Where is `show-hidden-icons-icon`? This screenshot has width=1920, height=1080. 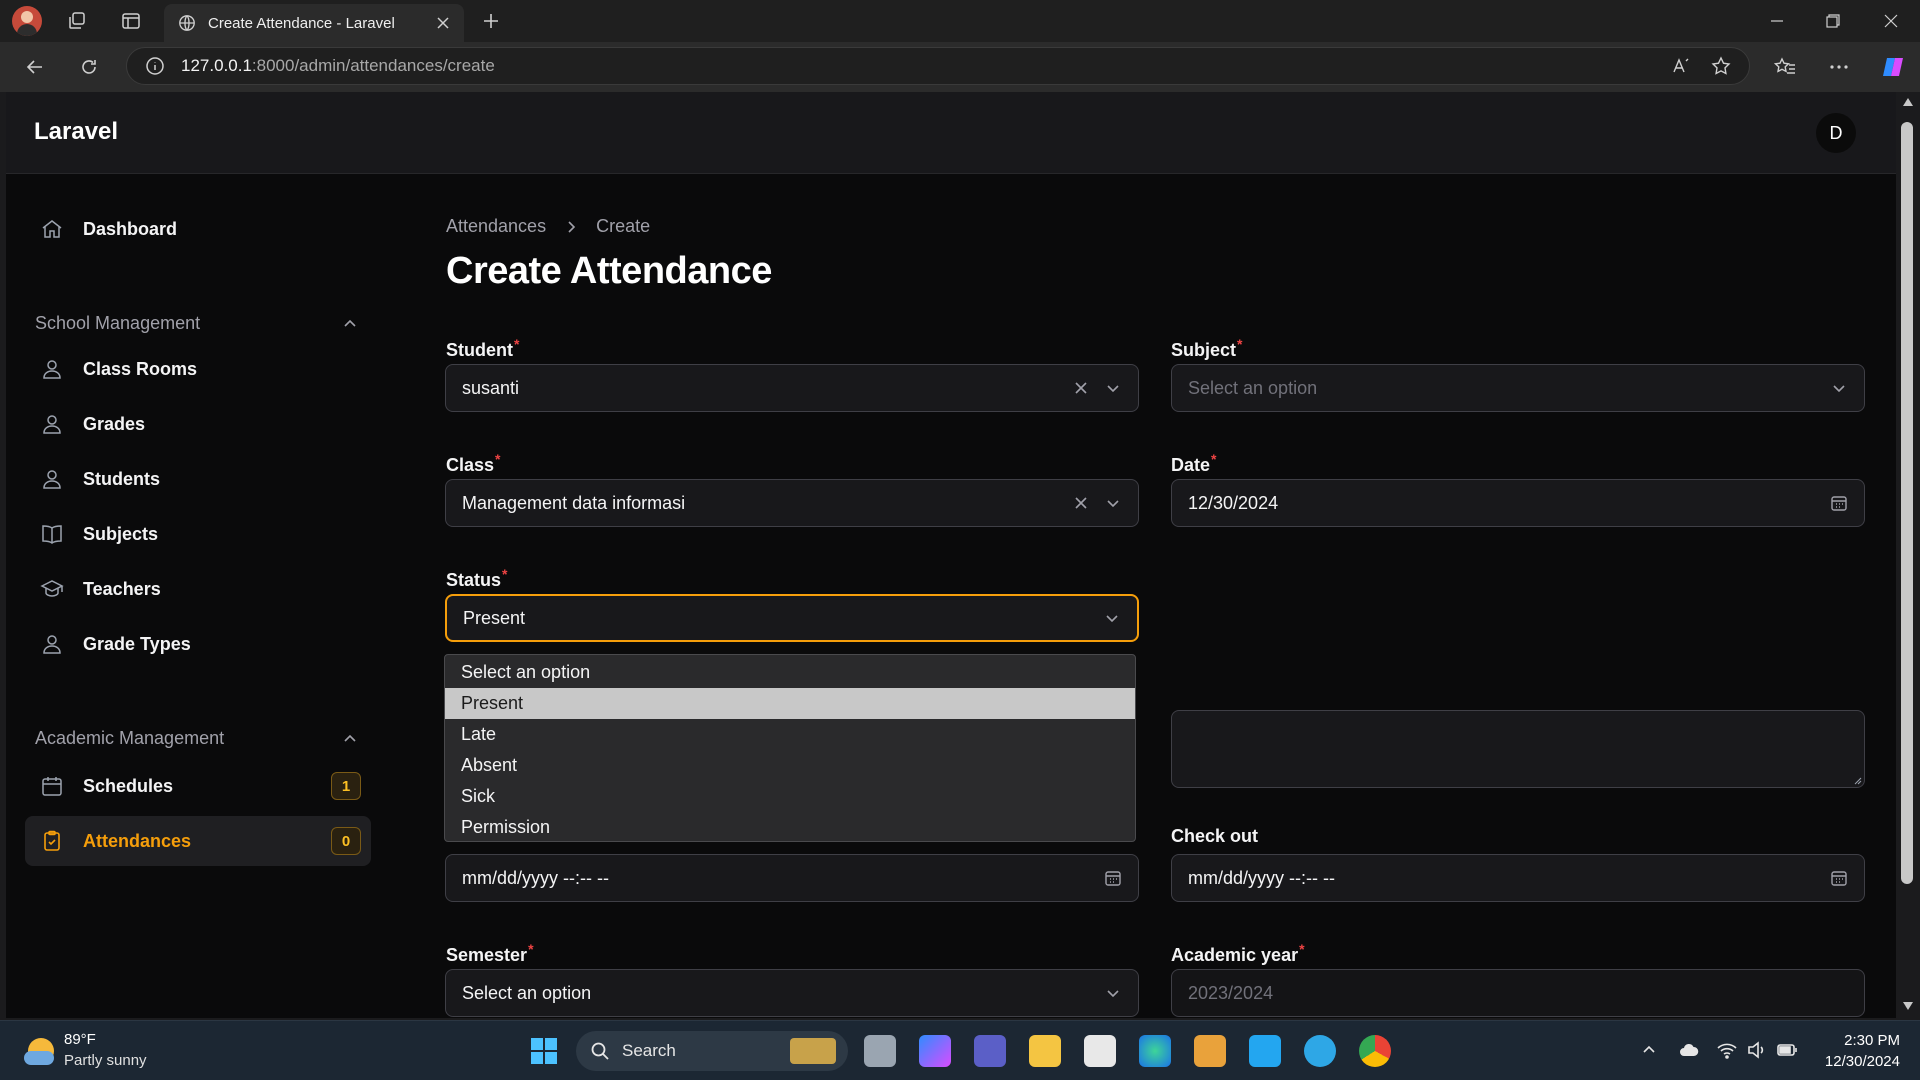 show-hidden-icons-icon is located at coordinates (1649, 1050).